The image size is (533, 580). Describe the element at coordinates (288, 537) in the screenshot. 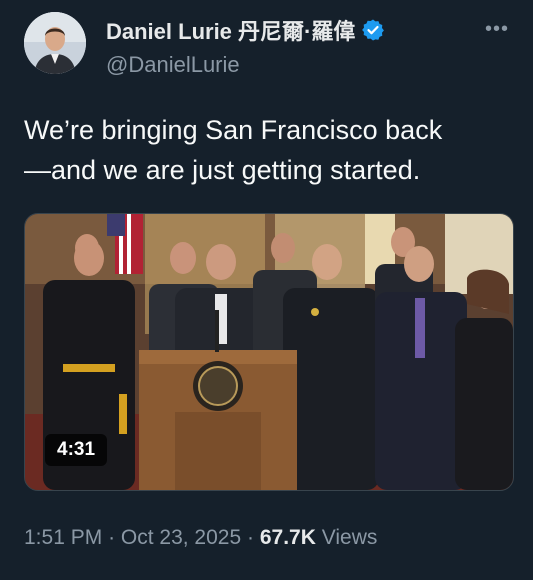

I see `views-count: 67.7K` at that location.